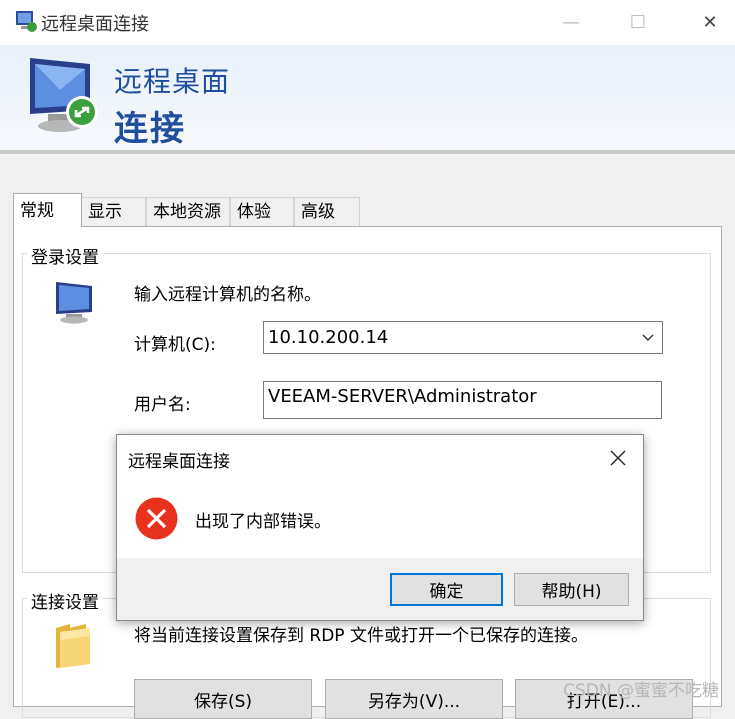 This screenshot has width=735, height=719. I want to click on connection-description: 将当前连接设置保存到 RDP 文件或打开一个已保存的连接。, so click(361, 636).